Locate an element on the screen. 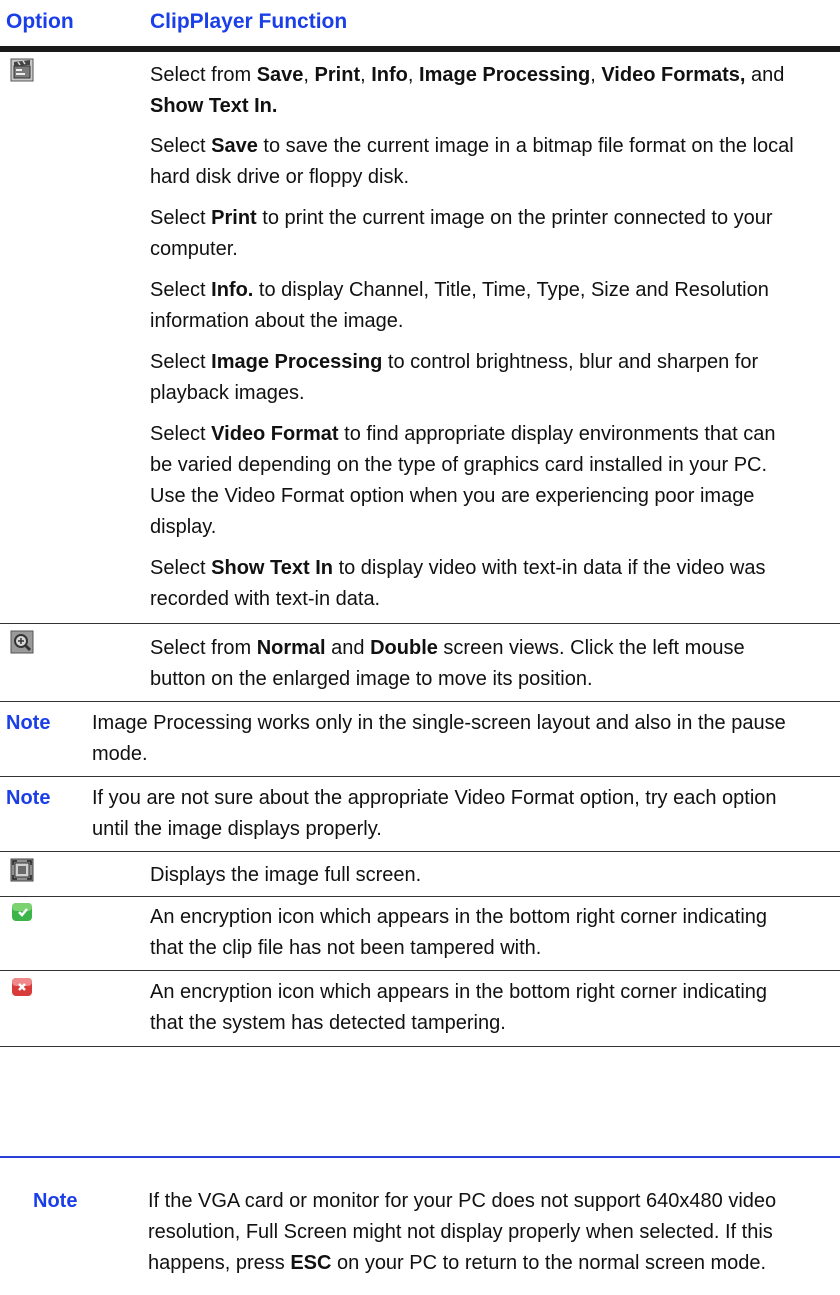 Image resolution: width=840 pixels, height=1295 pixels. table-header: Option ClipPlayer Function is located at coordinates (420, 24).